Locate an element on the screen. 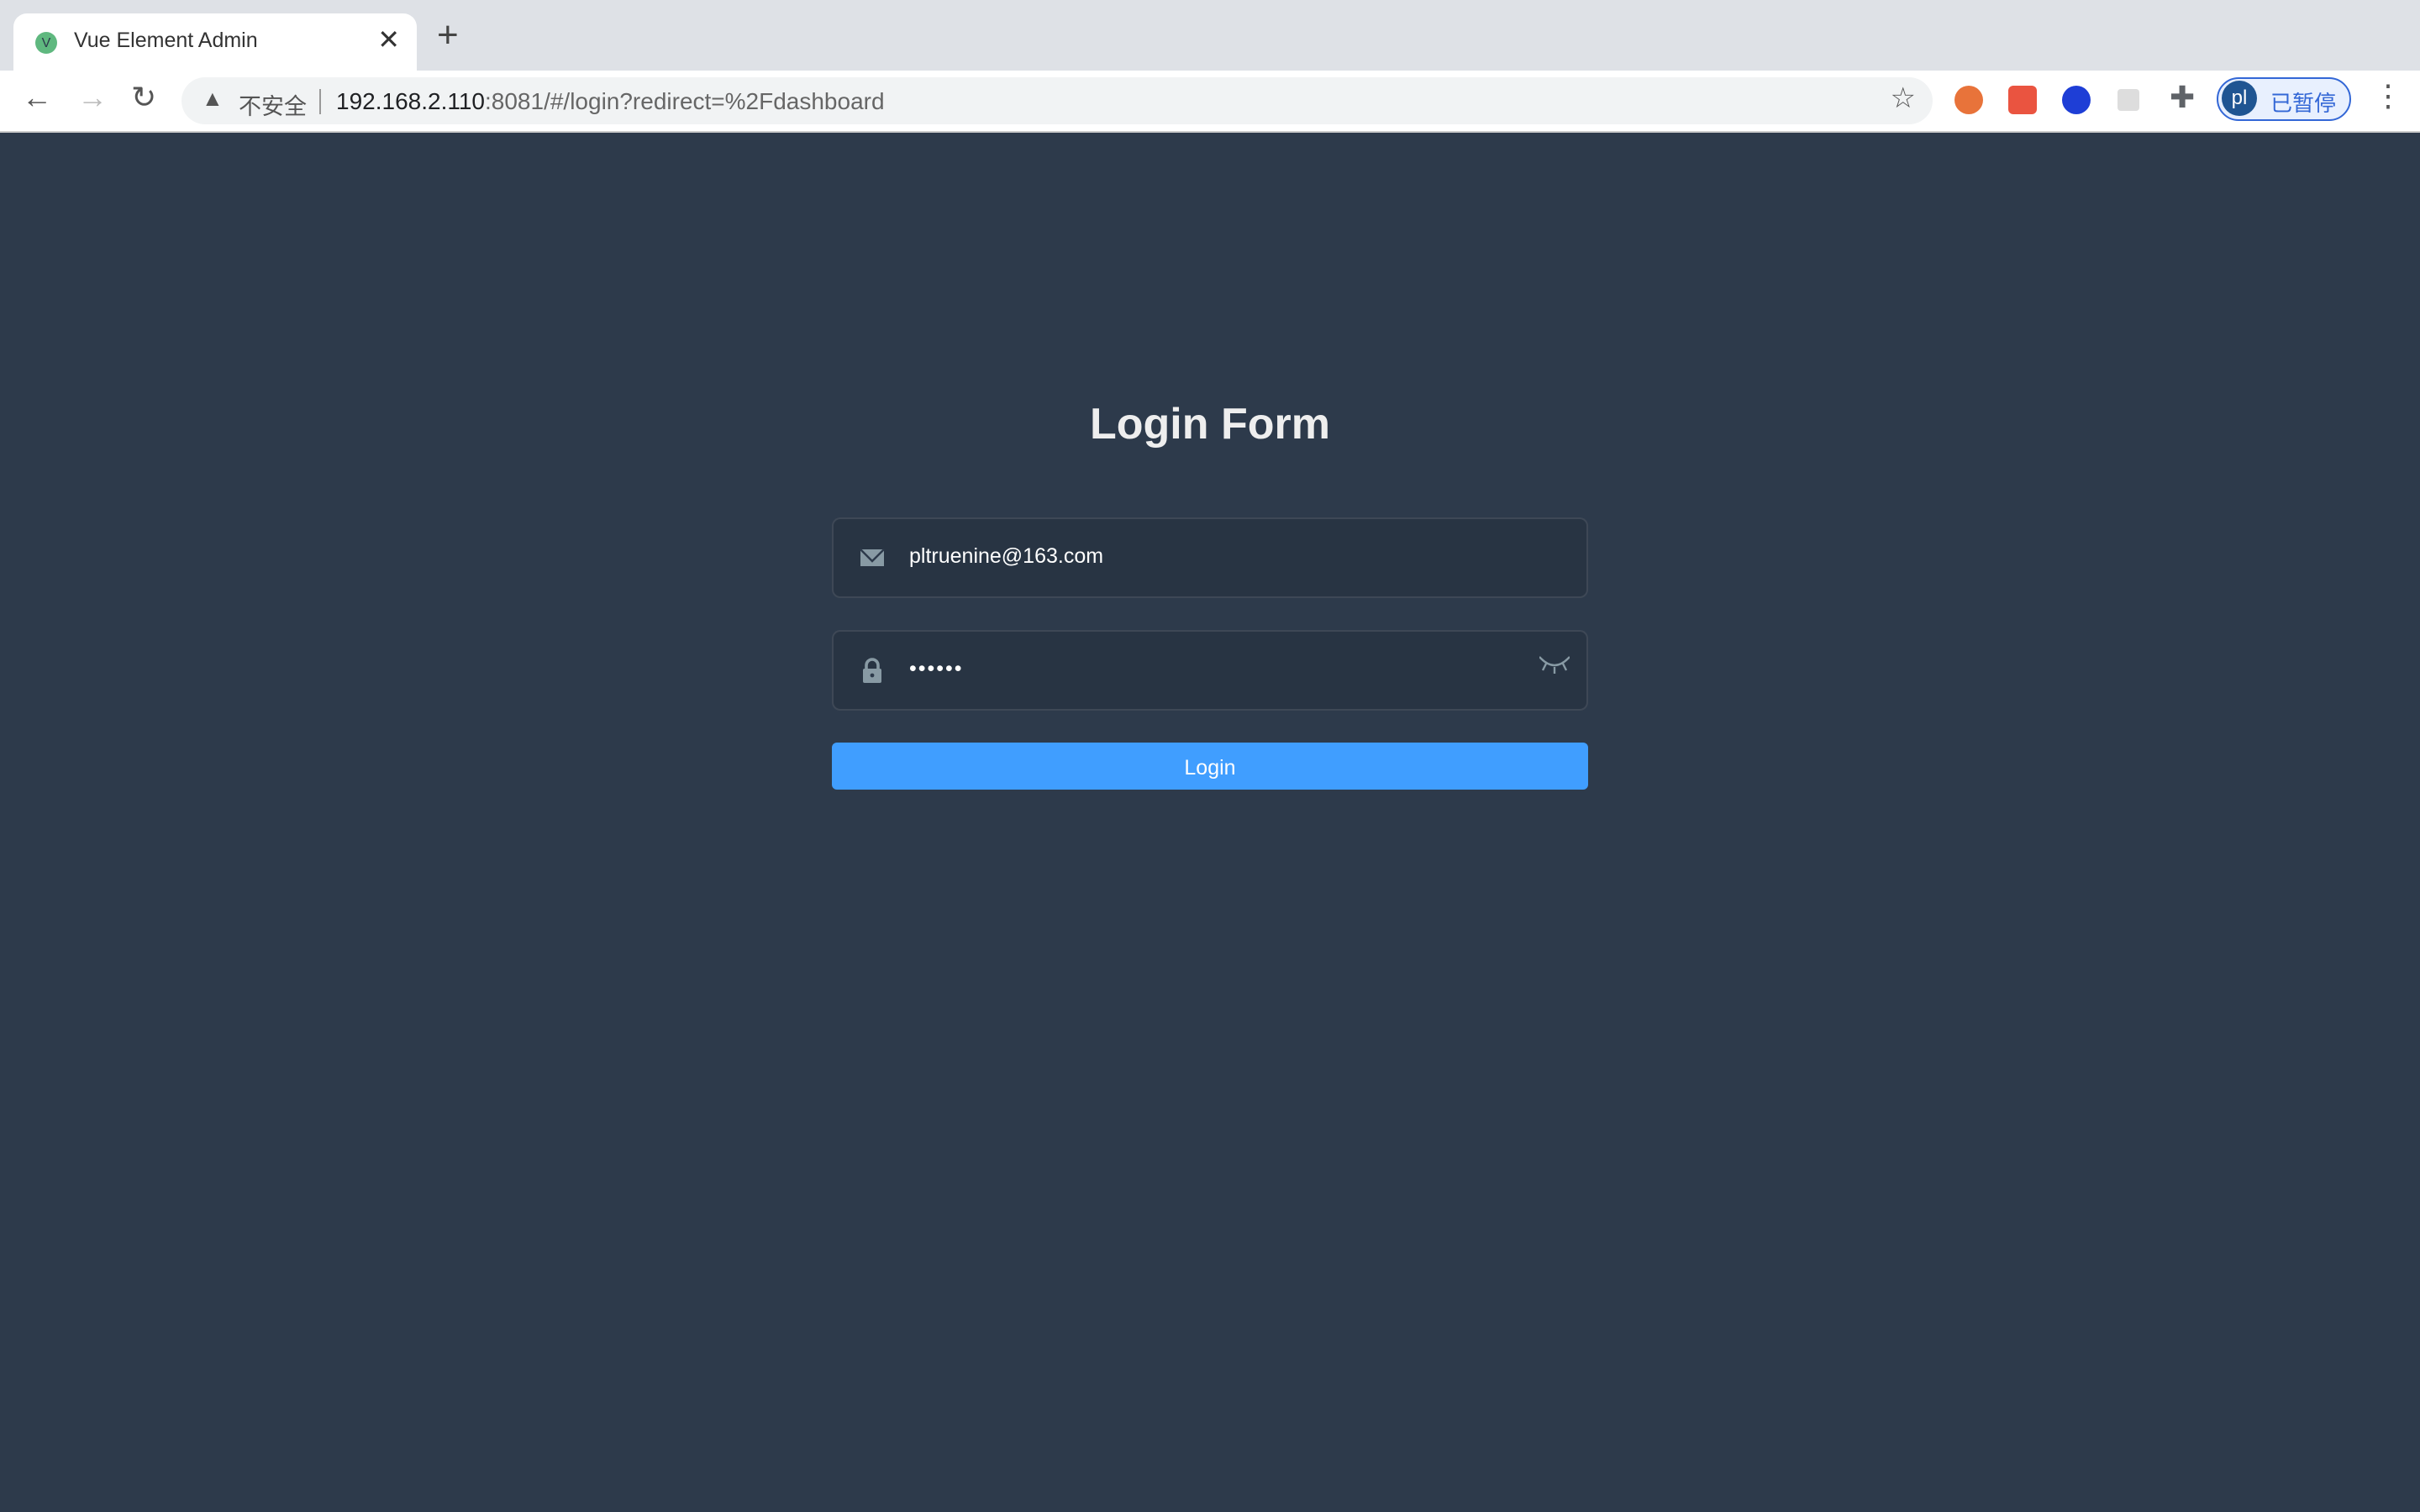 The width and height of the screenshot is (2420, 1512). extension-dice-icon is located at coordinates (2023, 100).